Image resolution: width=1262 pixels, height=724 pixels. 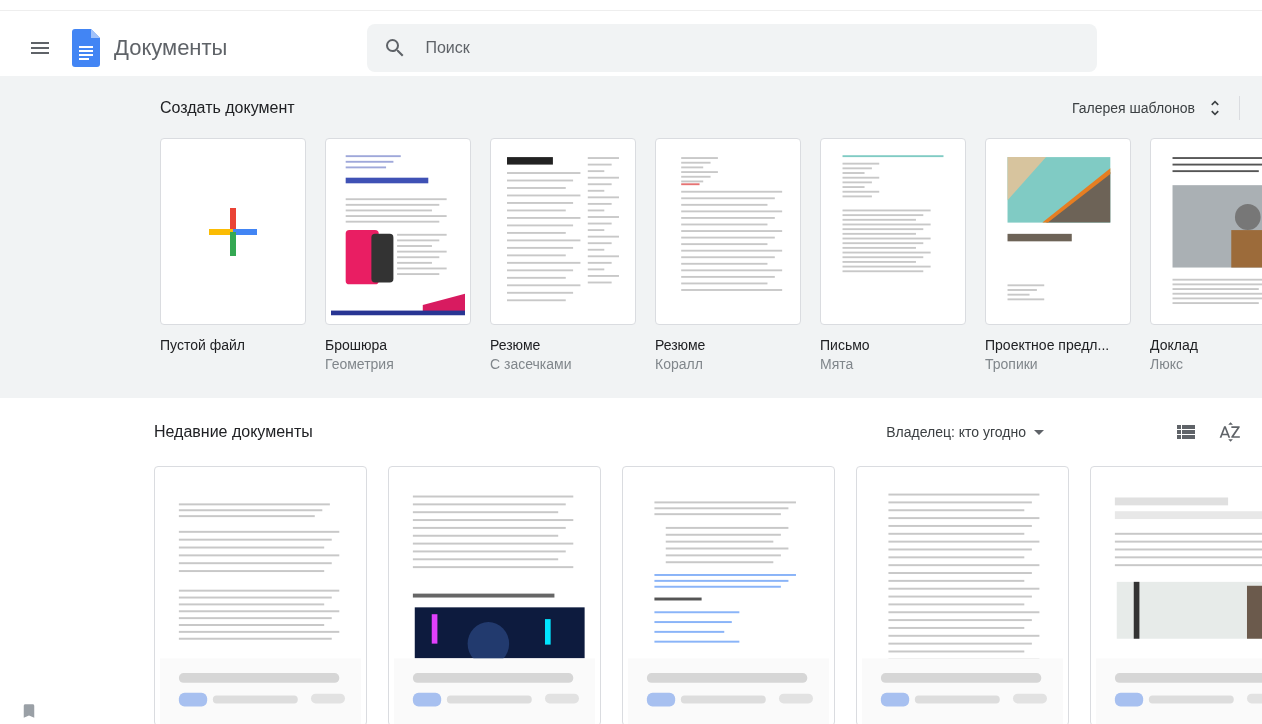 What do you see at coordinates (1230, 432) in the screenshot?
I see `sort-icon` at bounding box center [1230, 432].